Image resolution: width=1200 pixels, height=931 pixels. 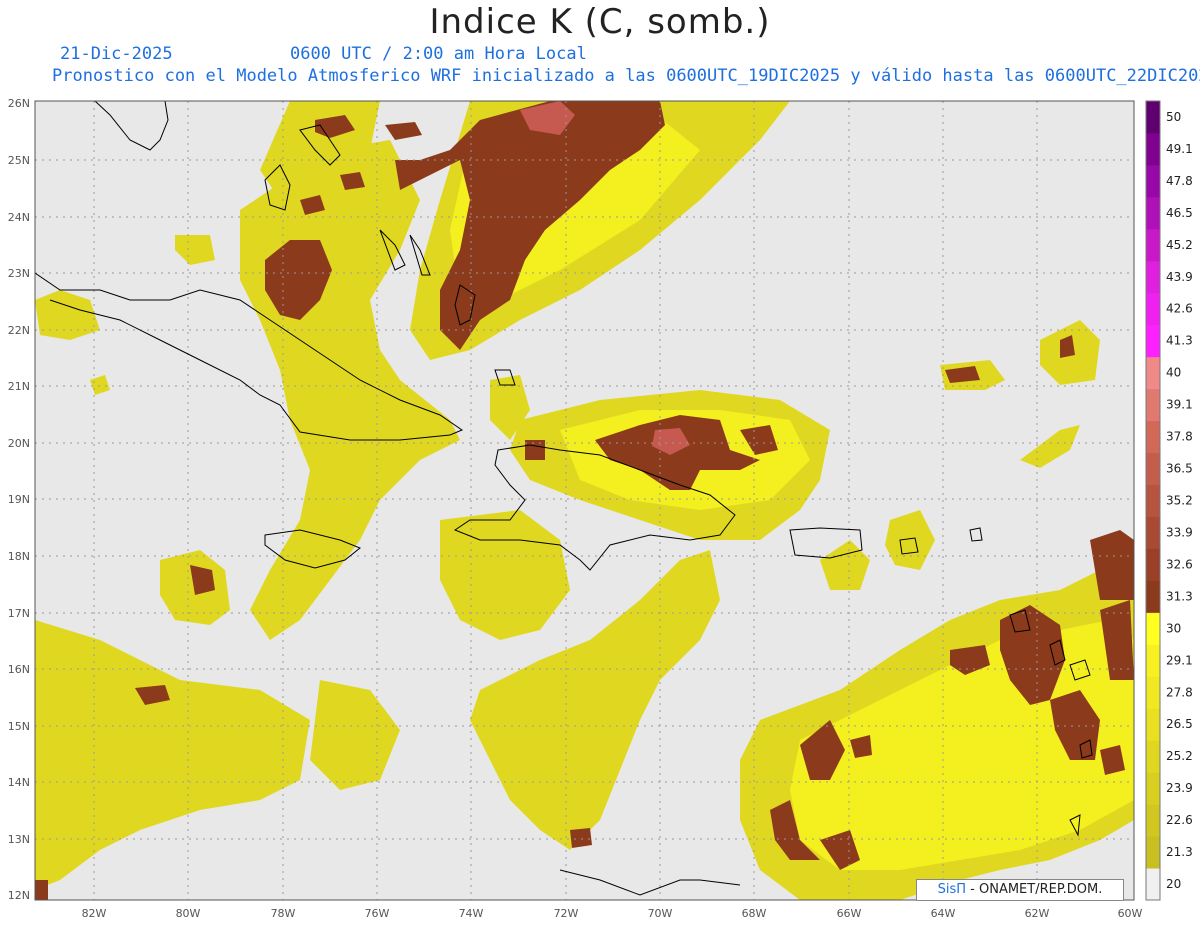 What do you see at coordinates (566, 913) in the screenshot?
I see `lon-label: 72W` at bounding box center [566, 913].